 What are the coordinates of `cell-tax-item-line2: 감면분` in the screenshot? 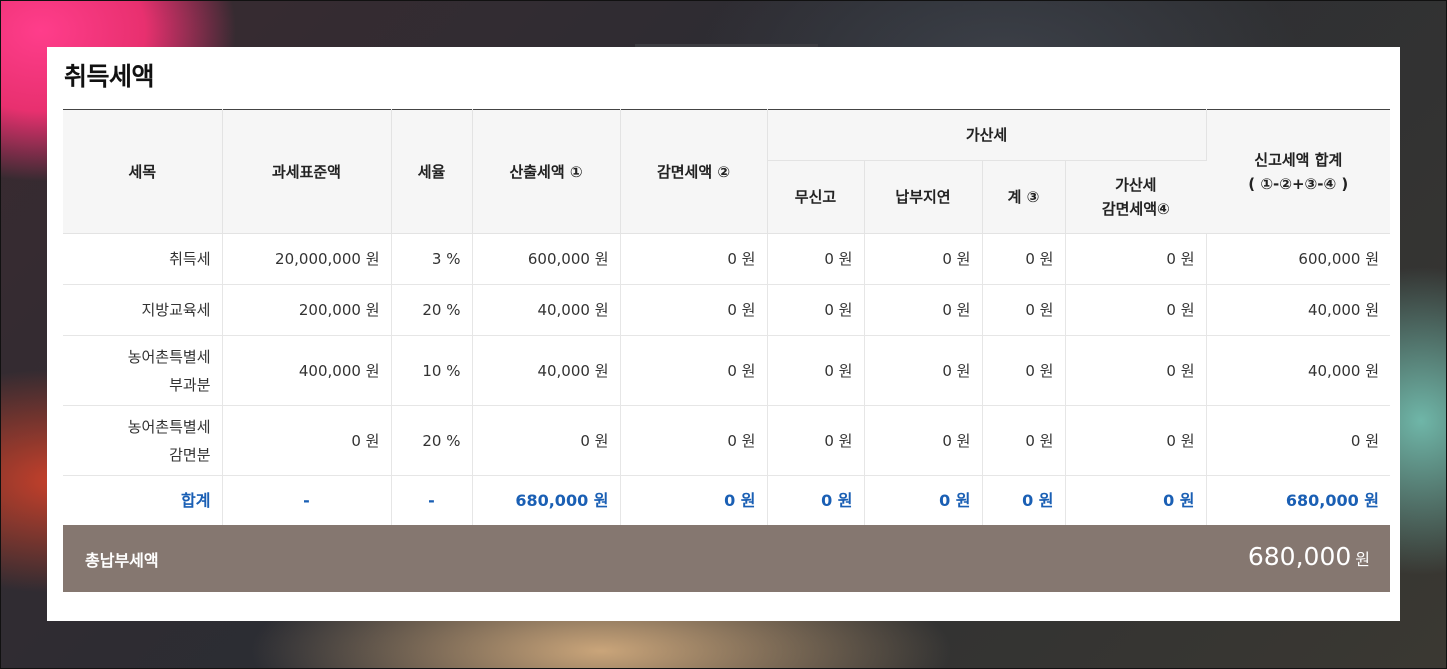 It's located at (190, 454).